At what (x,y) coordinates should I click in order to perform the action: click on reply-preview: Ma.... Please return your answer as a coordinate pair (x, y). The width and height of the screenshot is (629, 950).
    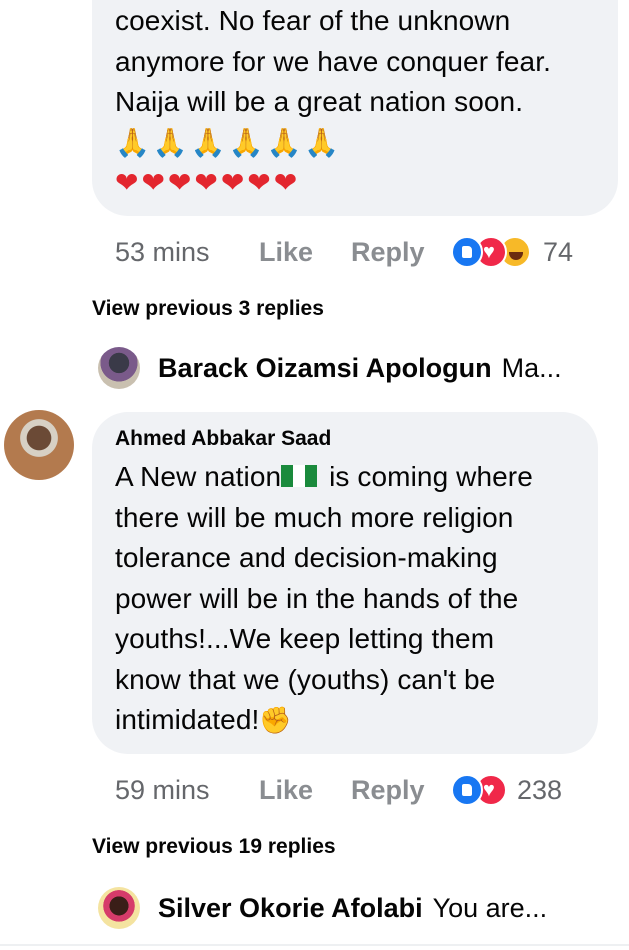
    Looking at the image, I should click on (531, 367).